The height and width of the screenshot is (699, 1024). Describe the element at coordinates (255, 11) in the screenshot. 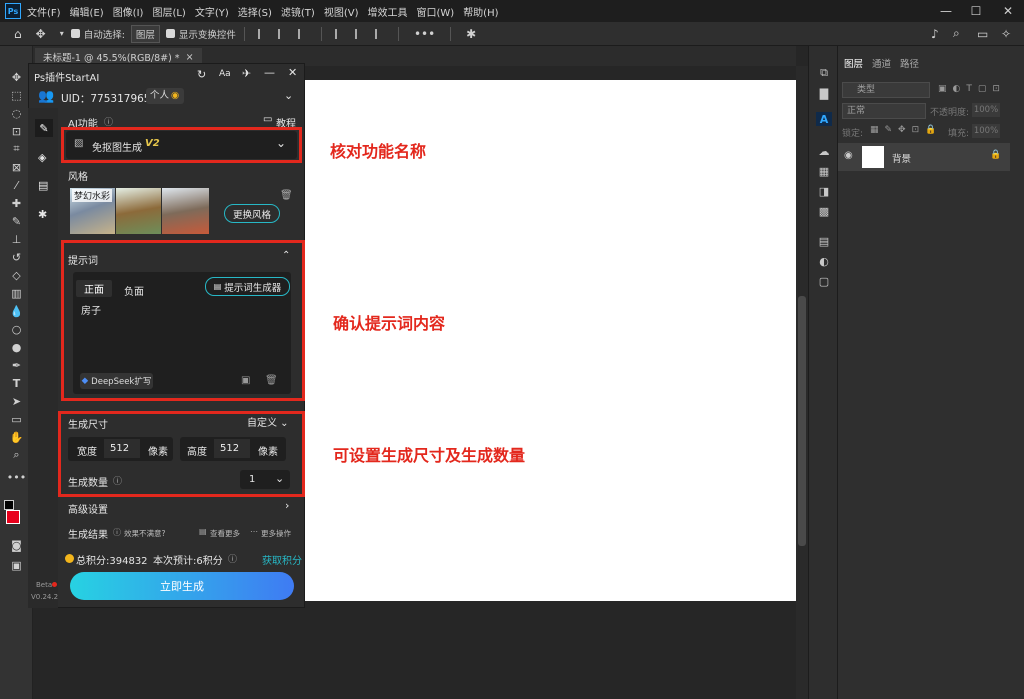

I see `menu-select: 选择(S)` at that location.